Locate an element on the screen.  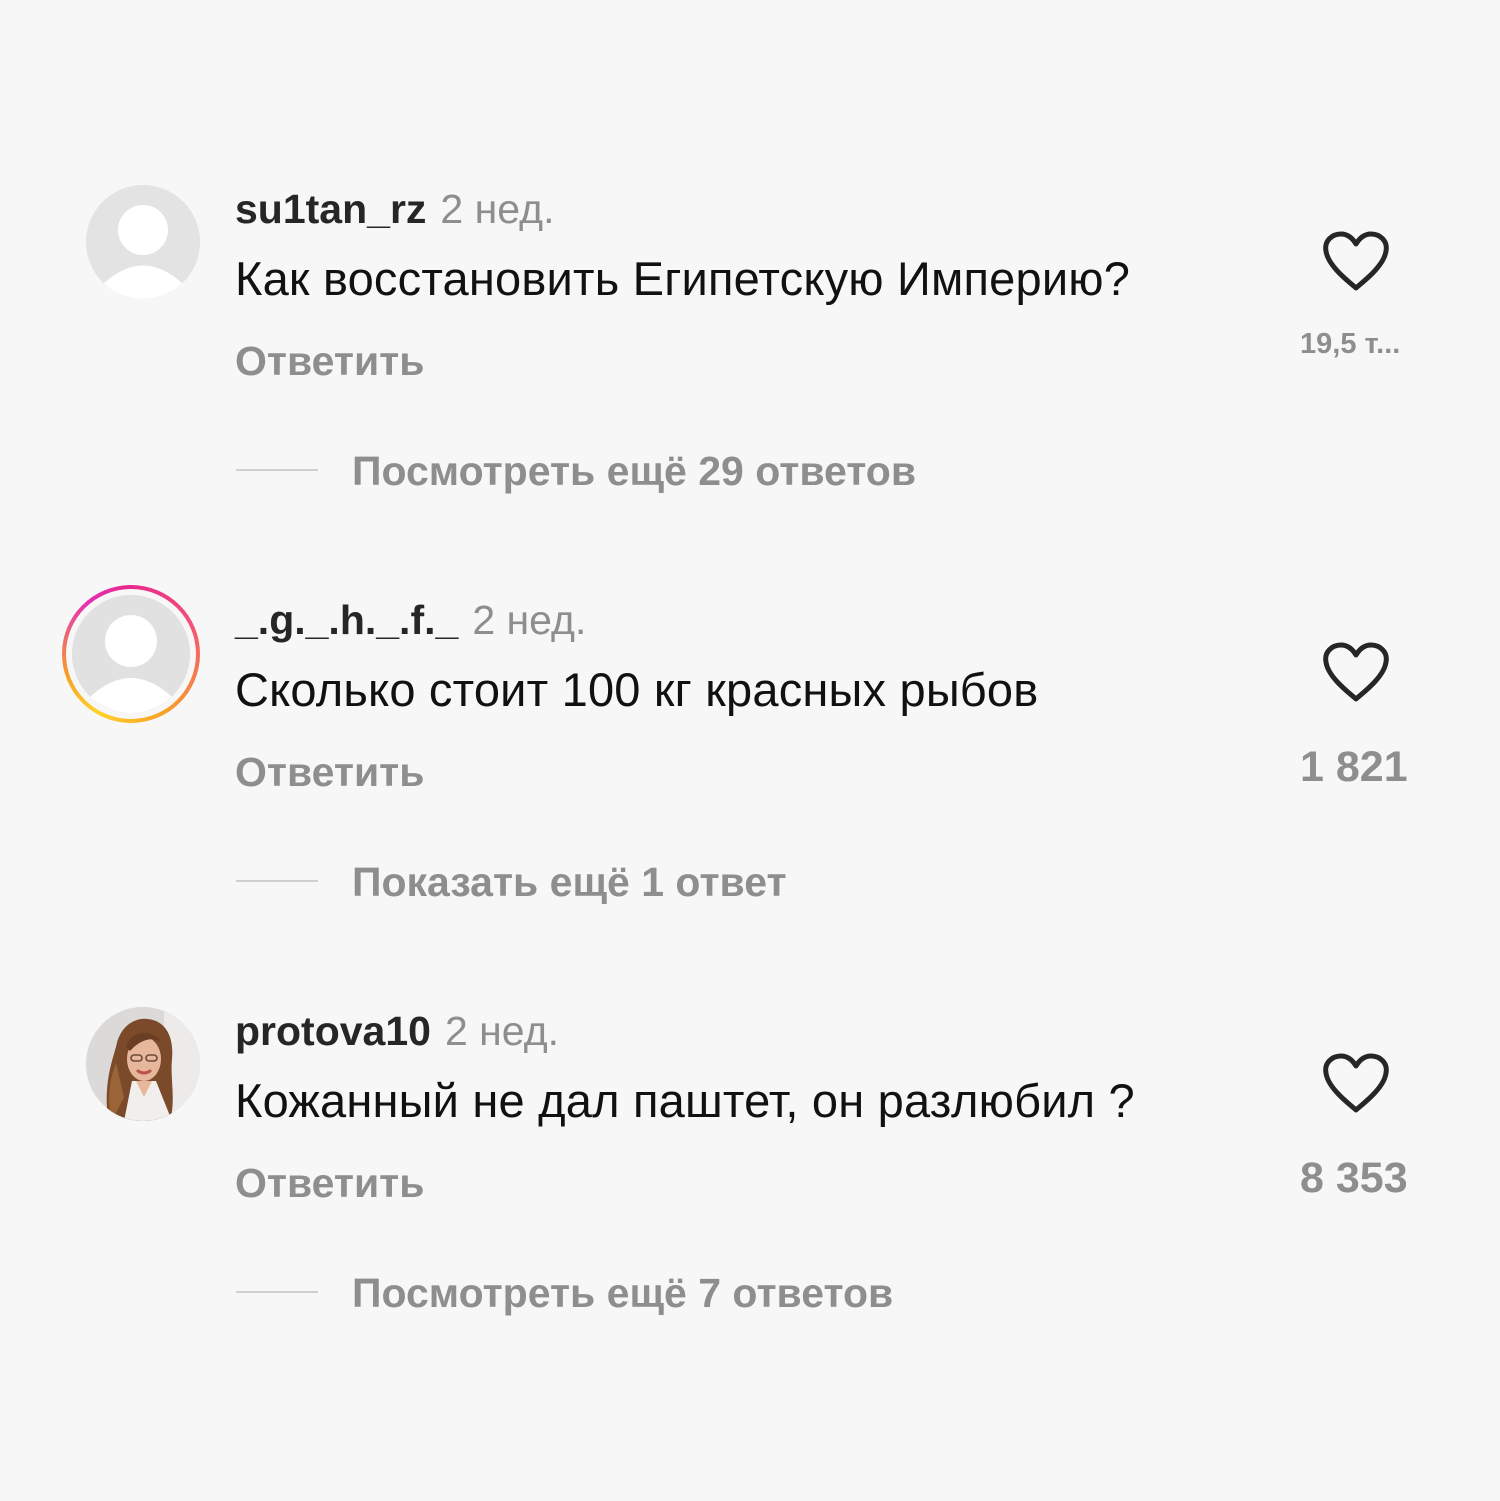
username: protova10 is located at coordinates (333, 1031).